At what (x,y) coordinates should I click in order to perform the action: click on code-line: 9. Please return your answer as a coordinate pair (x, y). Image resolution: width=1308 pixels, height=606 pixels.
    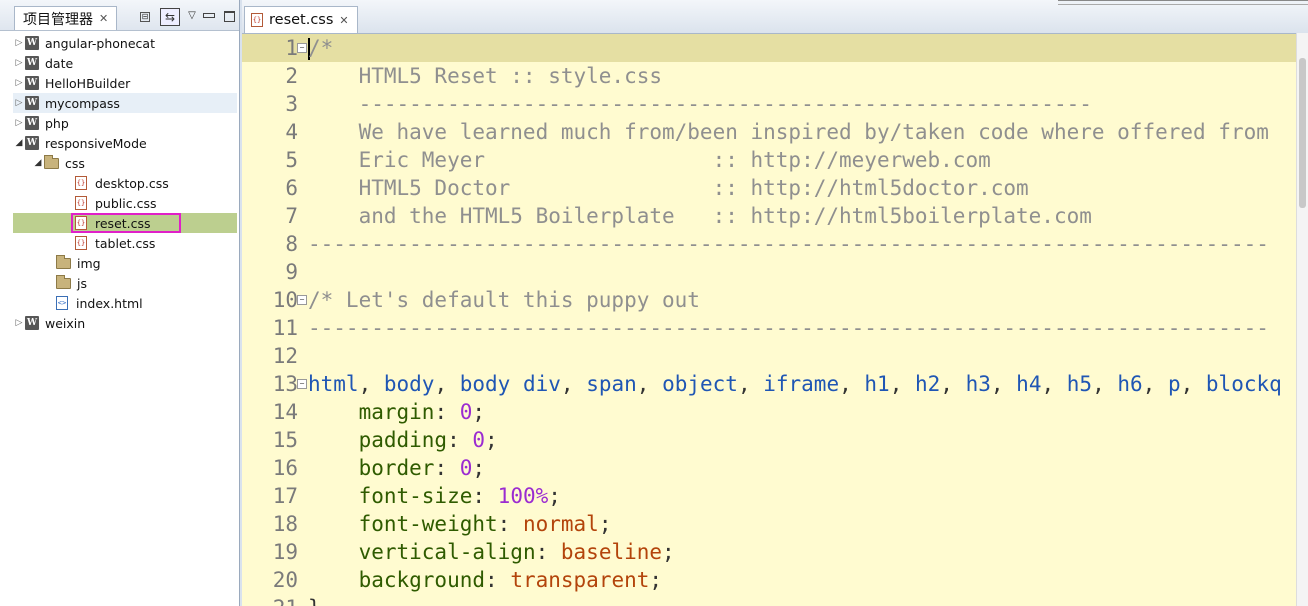
    Looking at the image, I should click on (769, 272).